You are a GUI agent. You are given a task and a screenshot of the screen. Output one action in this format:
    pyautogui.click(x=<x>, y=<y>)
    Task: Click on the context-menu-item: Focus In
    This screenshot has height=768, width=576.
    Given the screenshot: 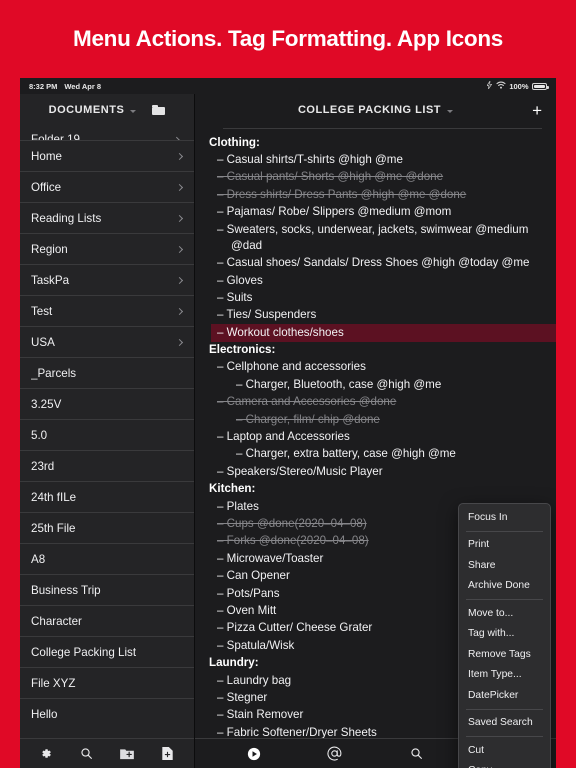 What is the action you would take?
    pyautogui.click(x=504, y=517)
    